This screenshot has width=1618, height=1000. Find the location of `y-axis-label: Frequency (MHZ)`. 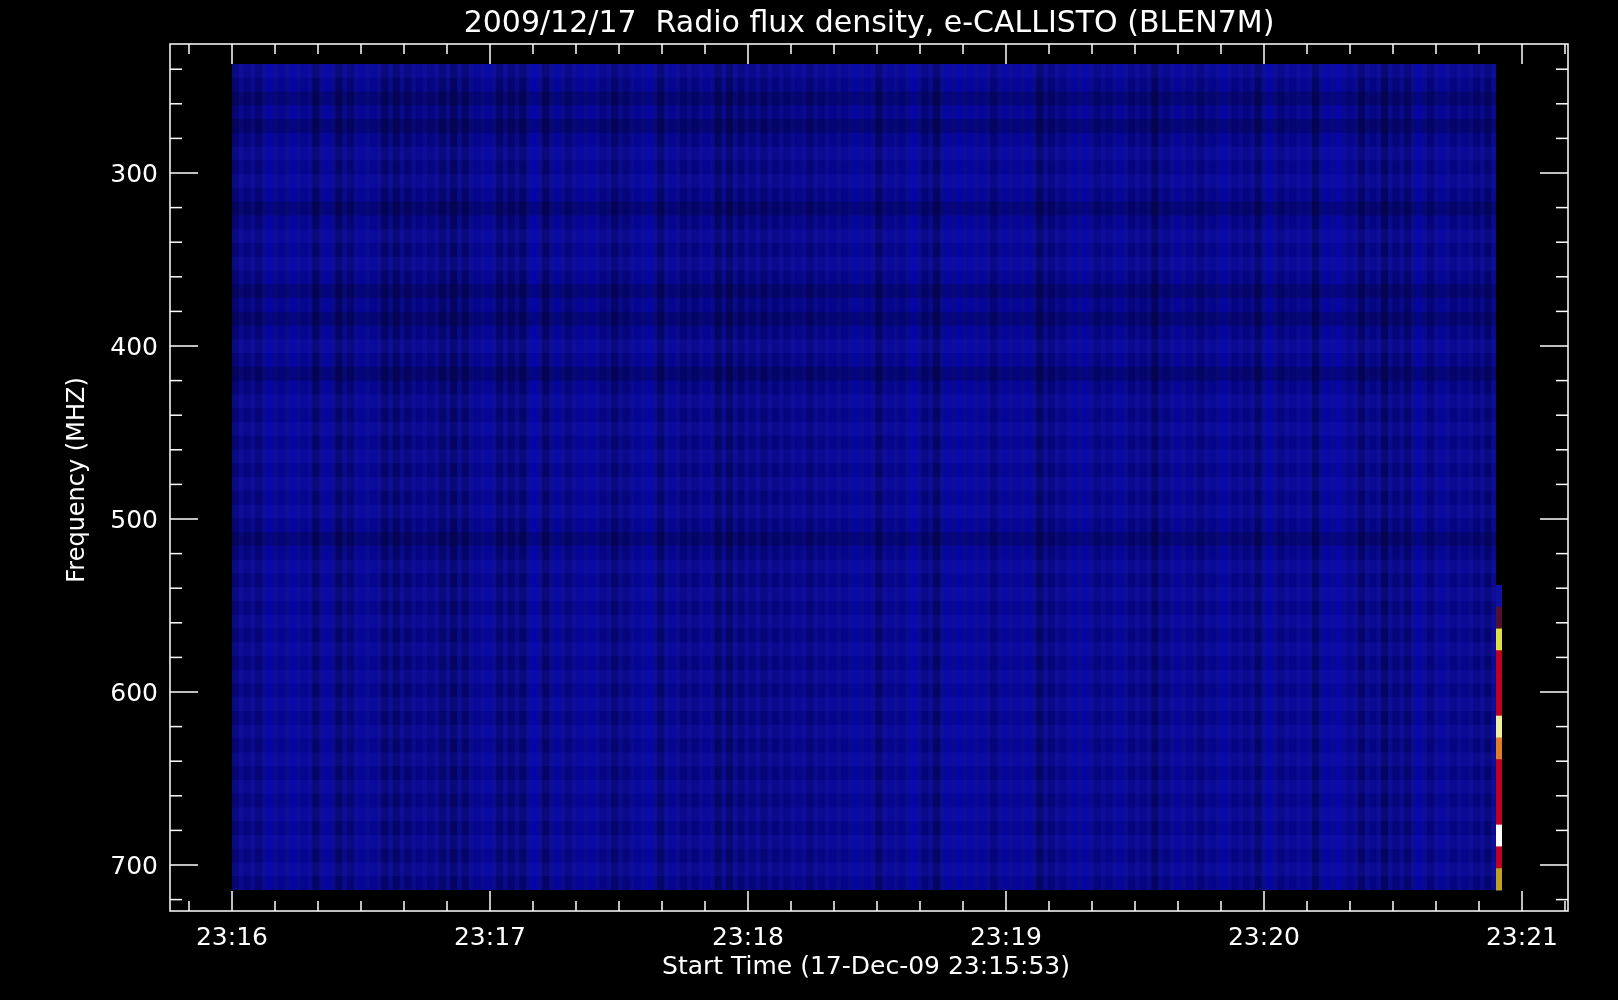

y-axis-label: Frequency (MHZ) is located at coordinates (76, 480).